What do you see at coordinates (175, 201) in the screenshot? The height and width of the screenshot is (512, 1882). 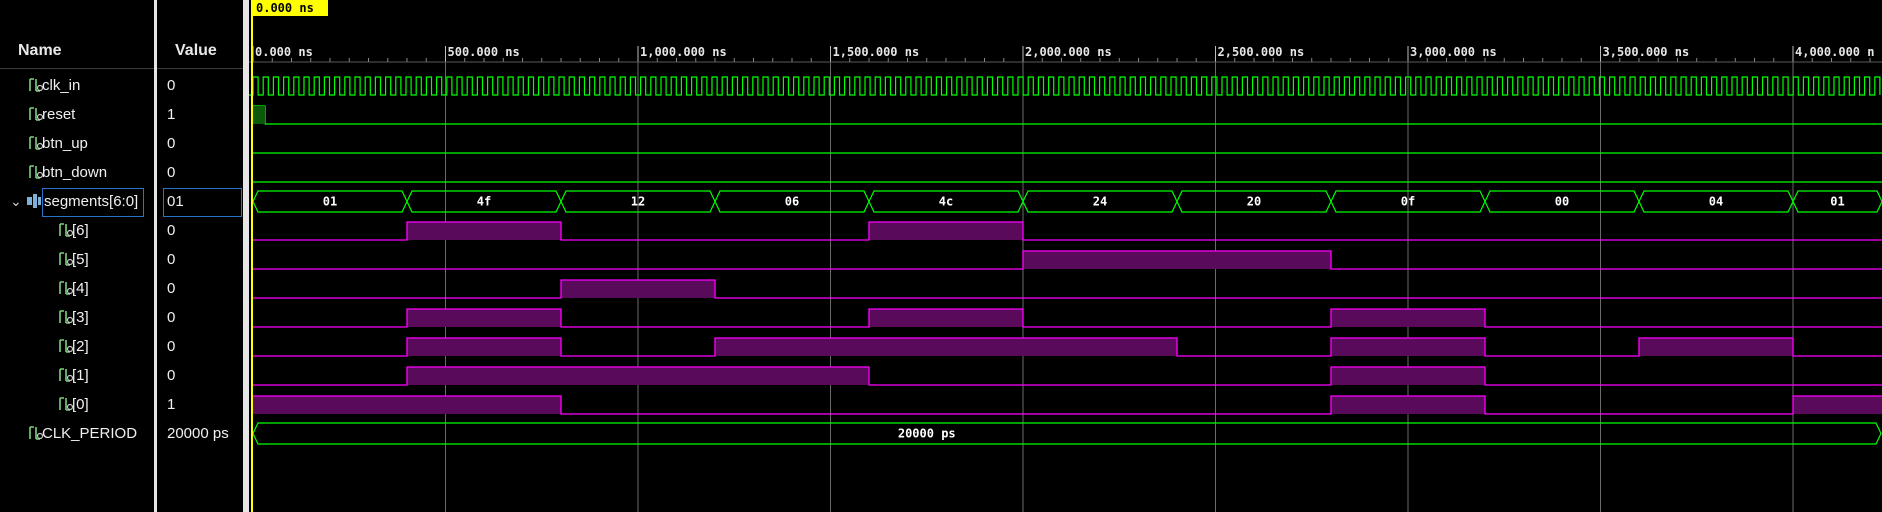 I see `signal-value: 01` at bounding box center [175, 201].